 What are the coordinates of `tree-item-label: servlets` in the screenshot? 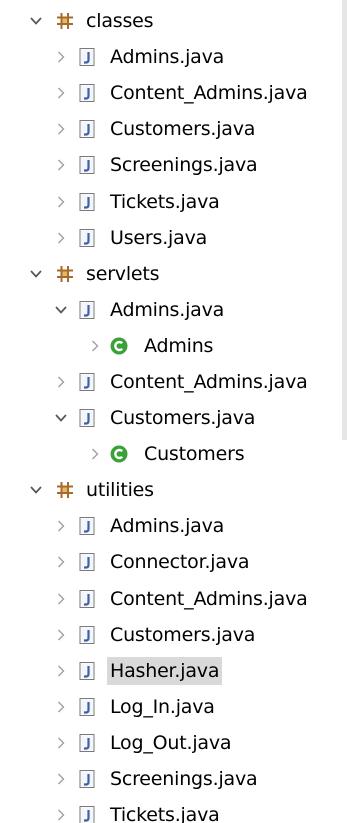 It's located at (123, 273).